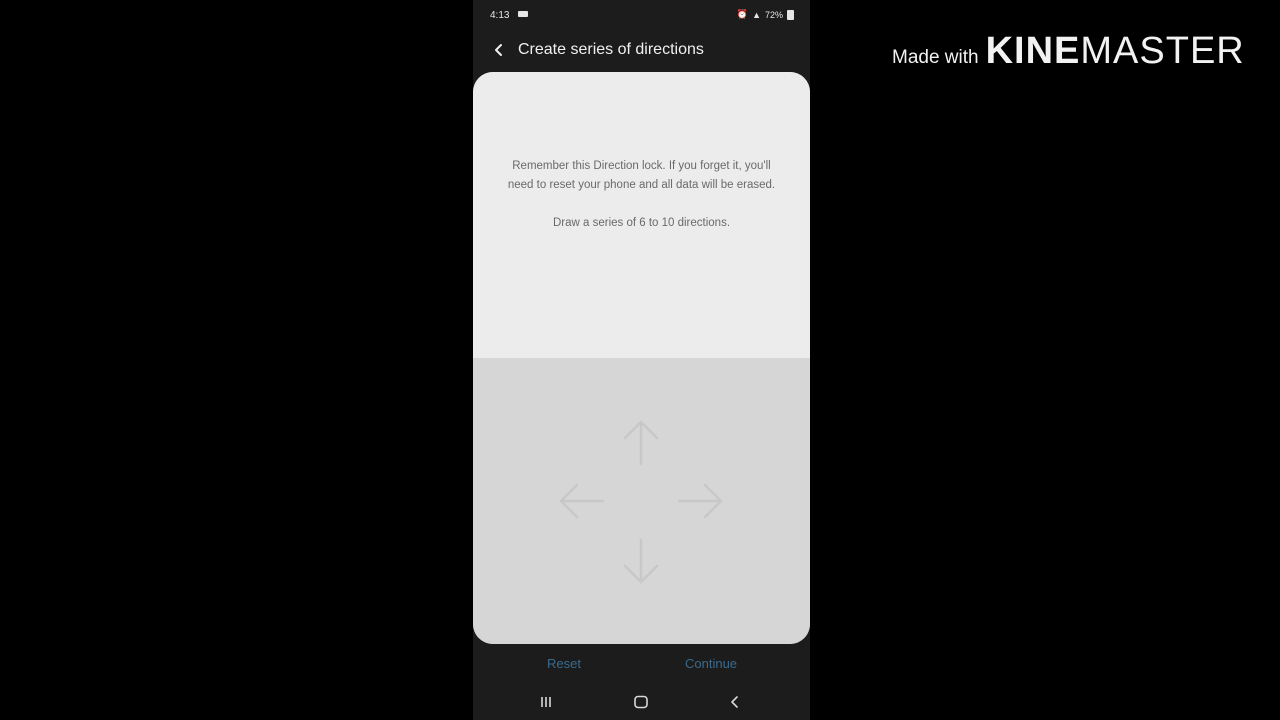 The image size is (1280, 720). I want to click on home-icon, so click(641, 702).